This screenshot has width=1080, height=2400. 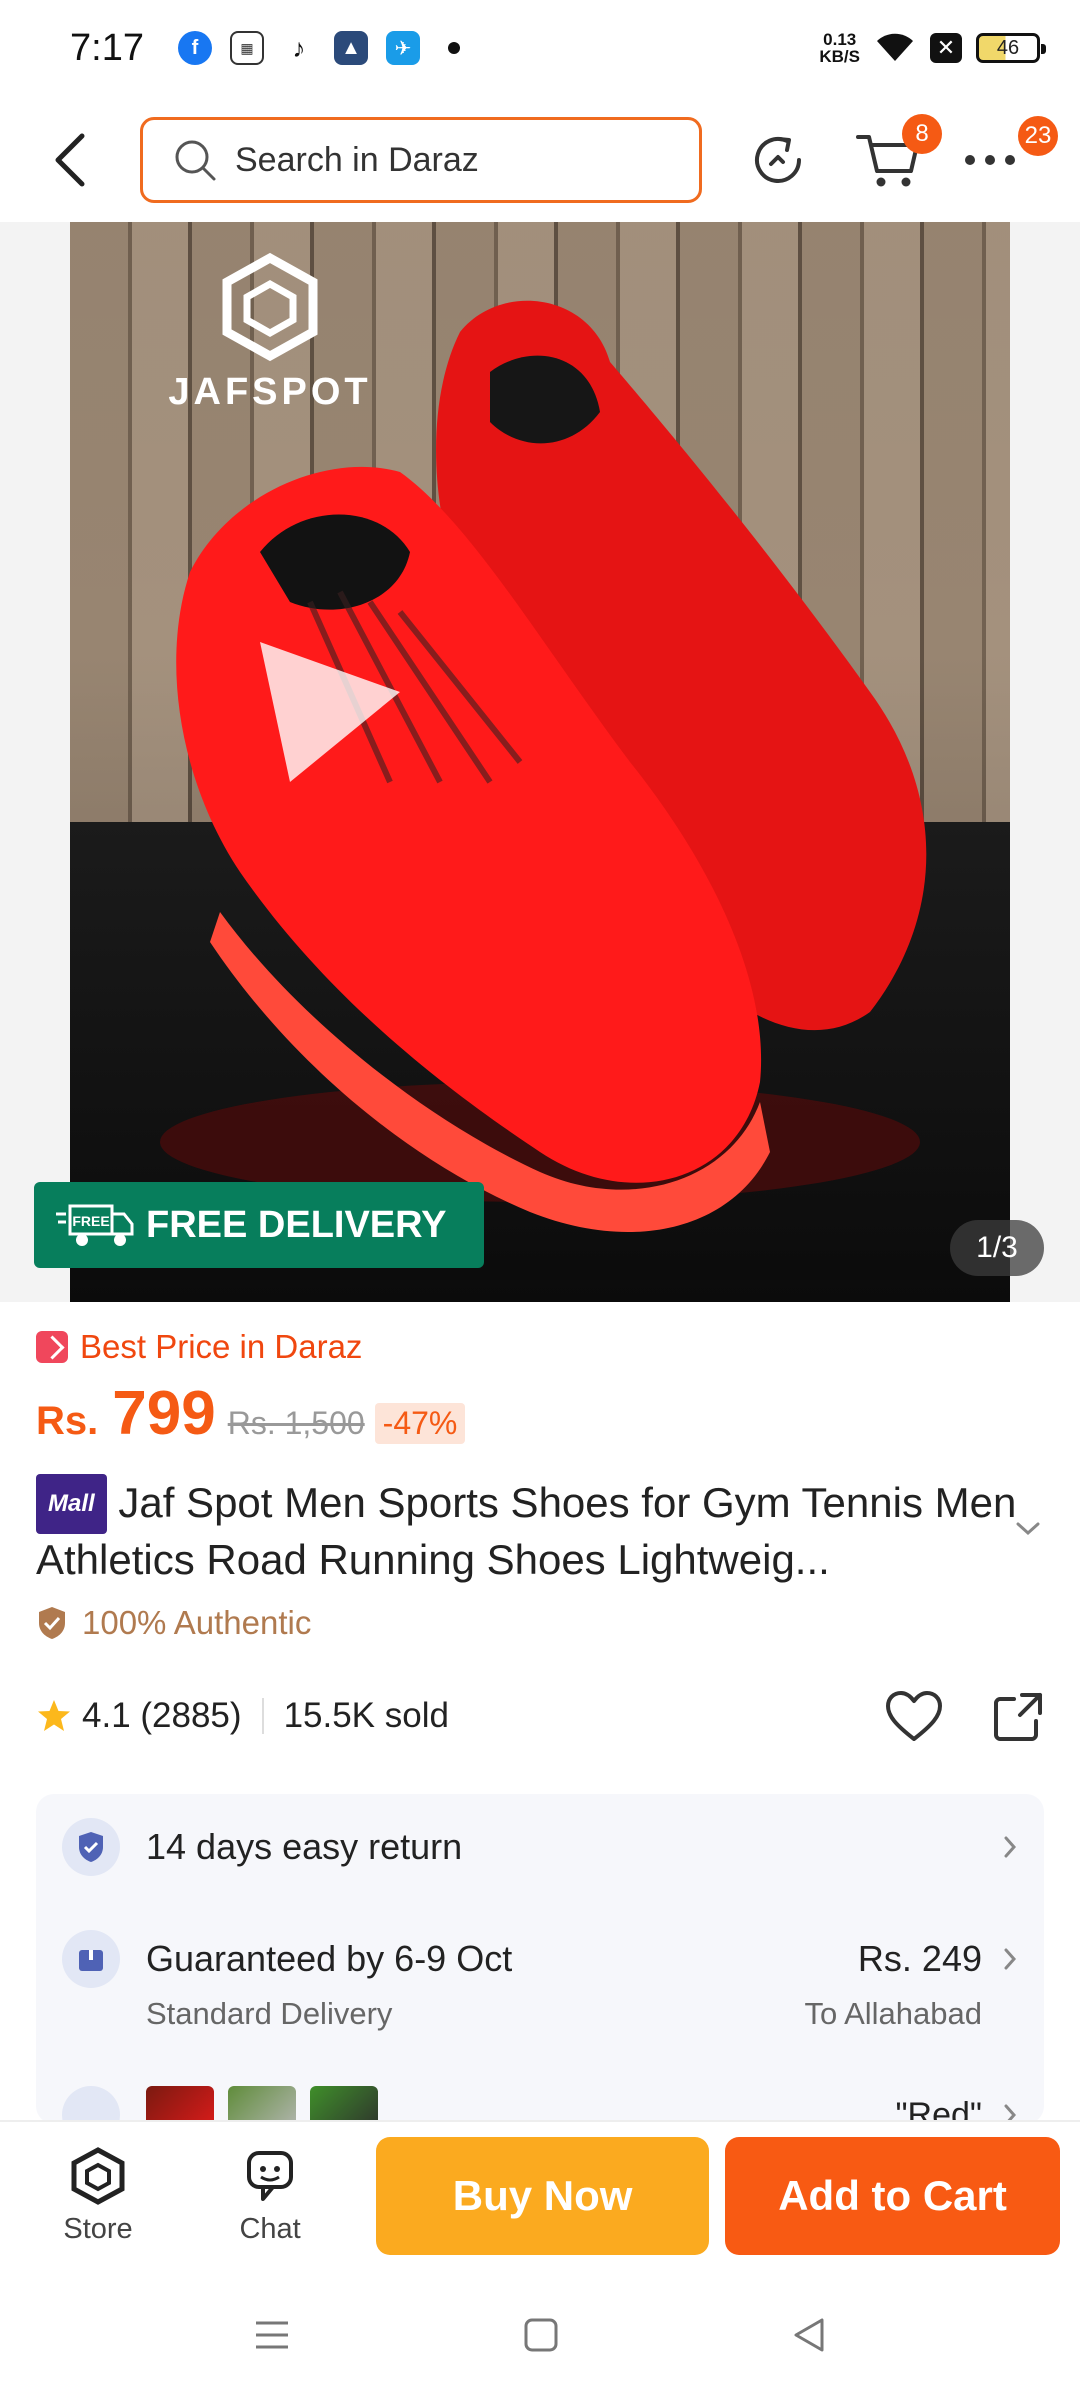 What do you see at coordinates (195, 160) in the screenshot?
I see `search-icon` at bounding box center [195, 160].